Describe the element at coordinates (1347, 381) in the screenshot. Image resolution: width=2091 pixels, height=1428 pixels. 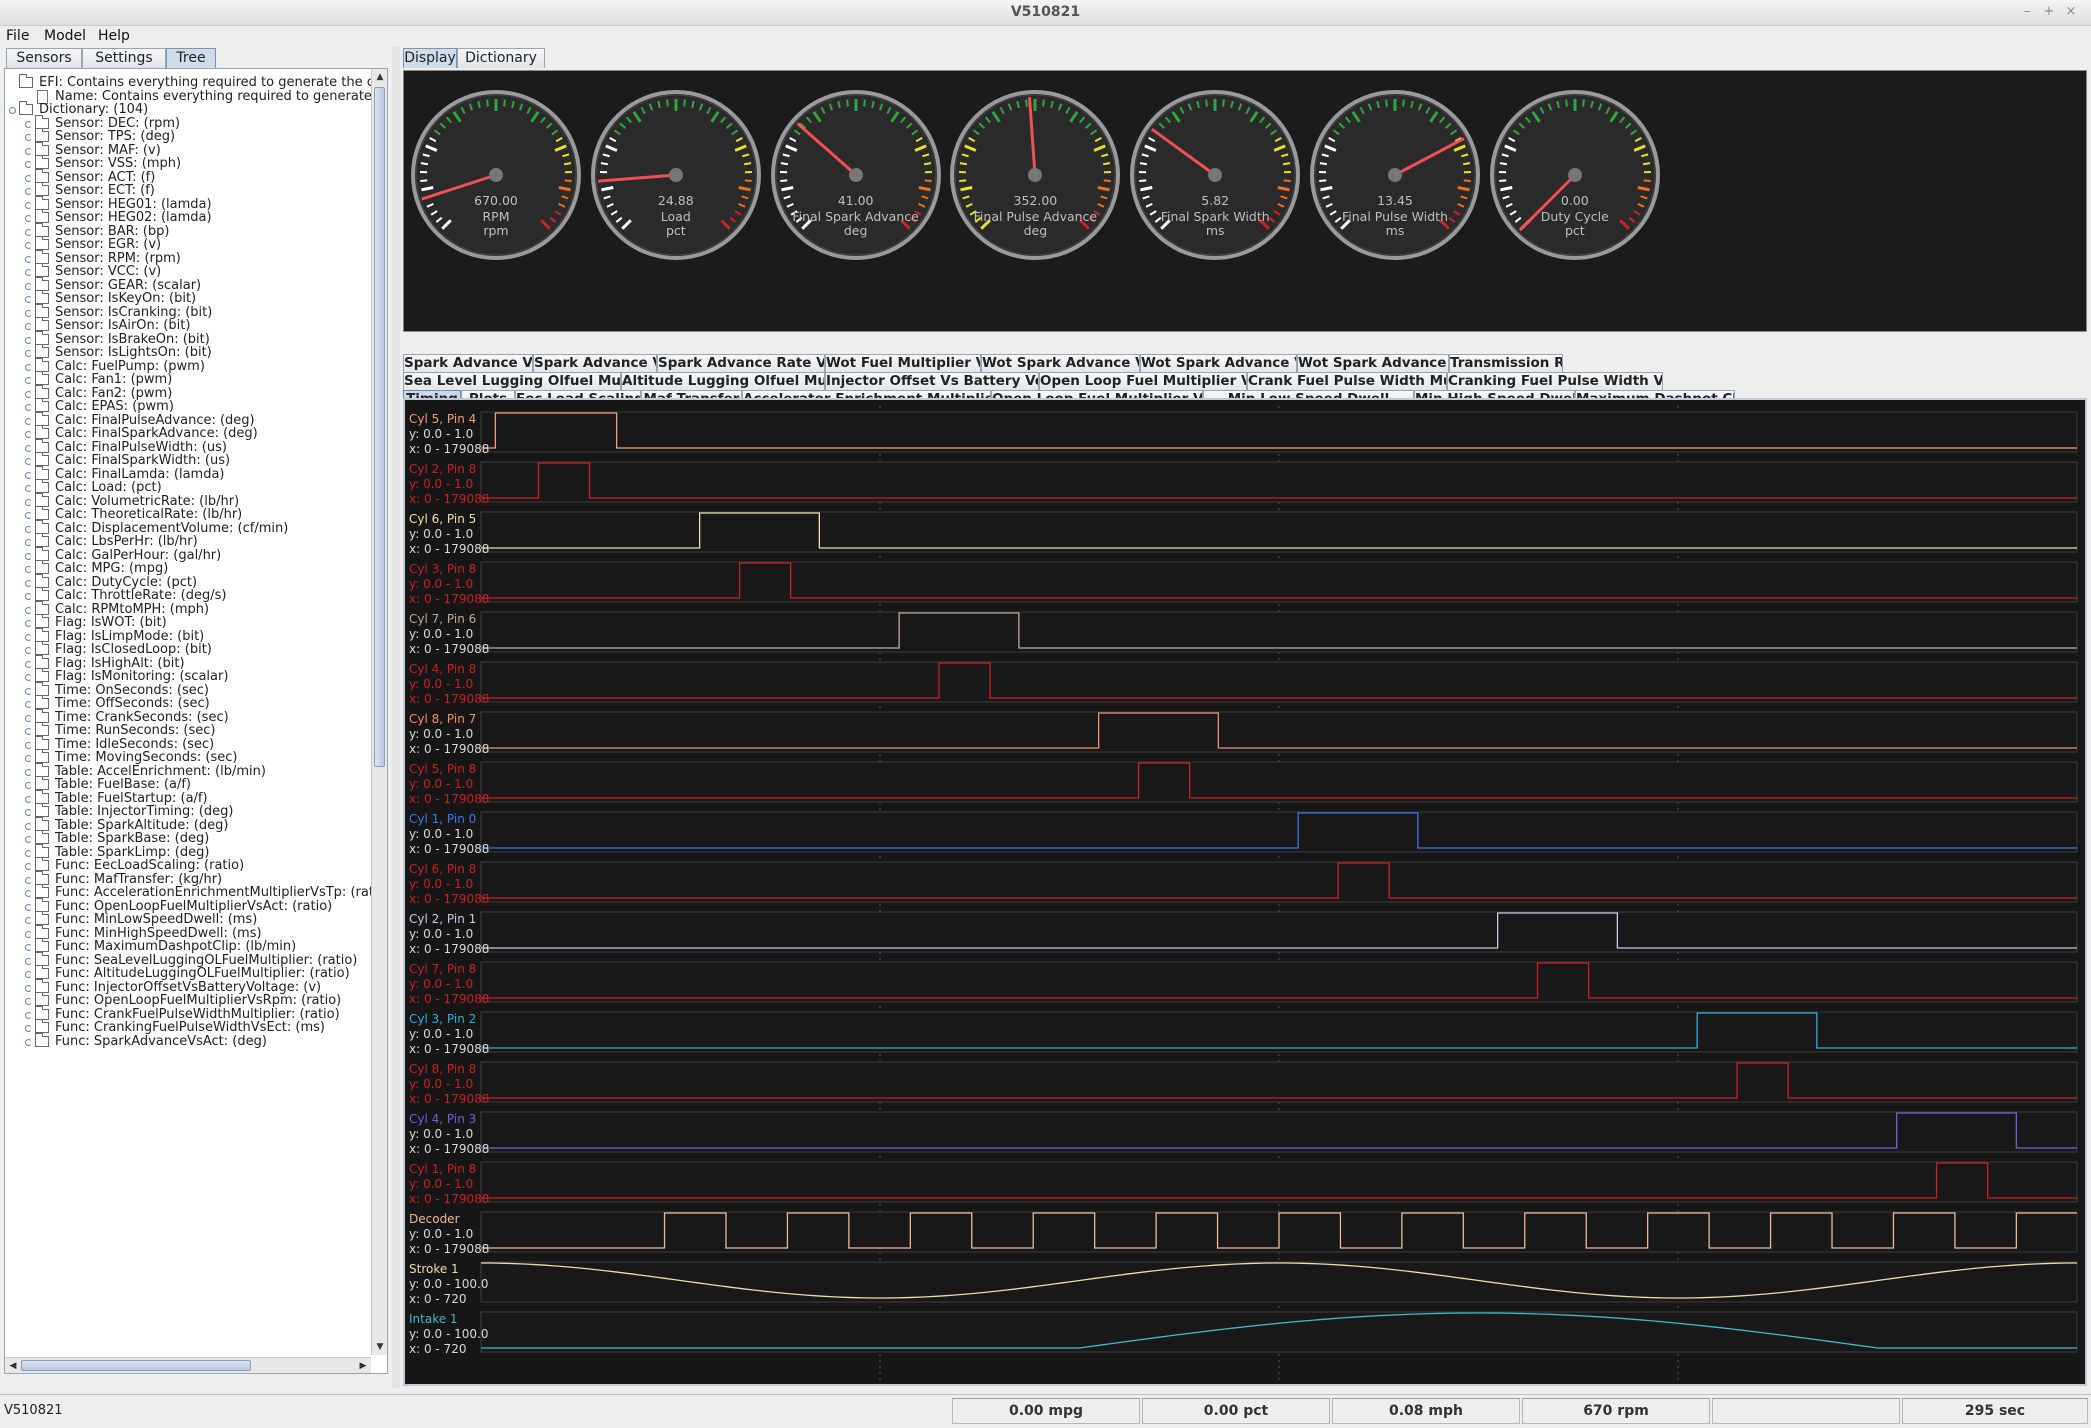
I see `plot-tab: Crank Fuel Pulse Width Multiplier` at that location.